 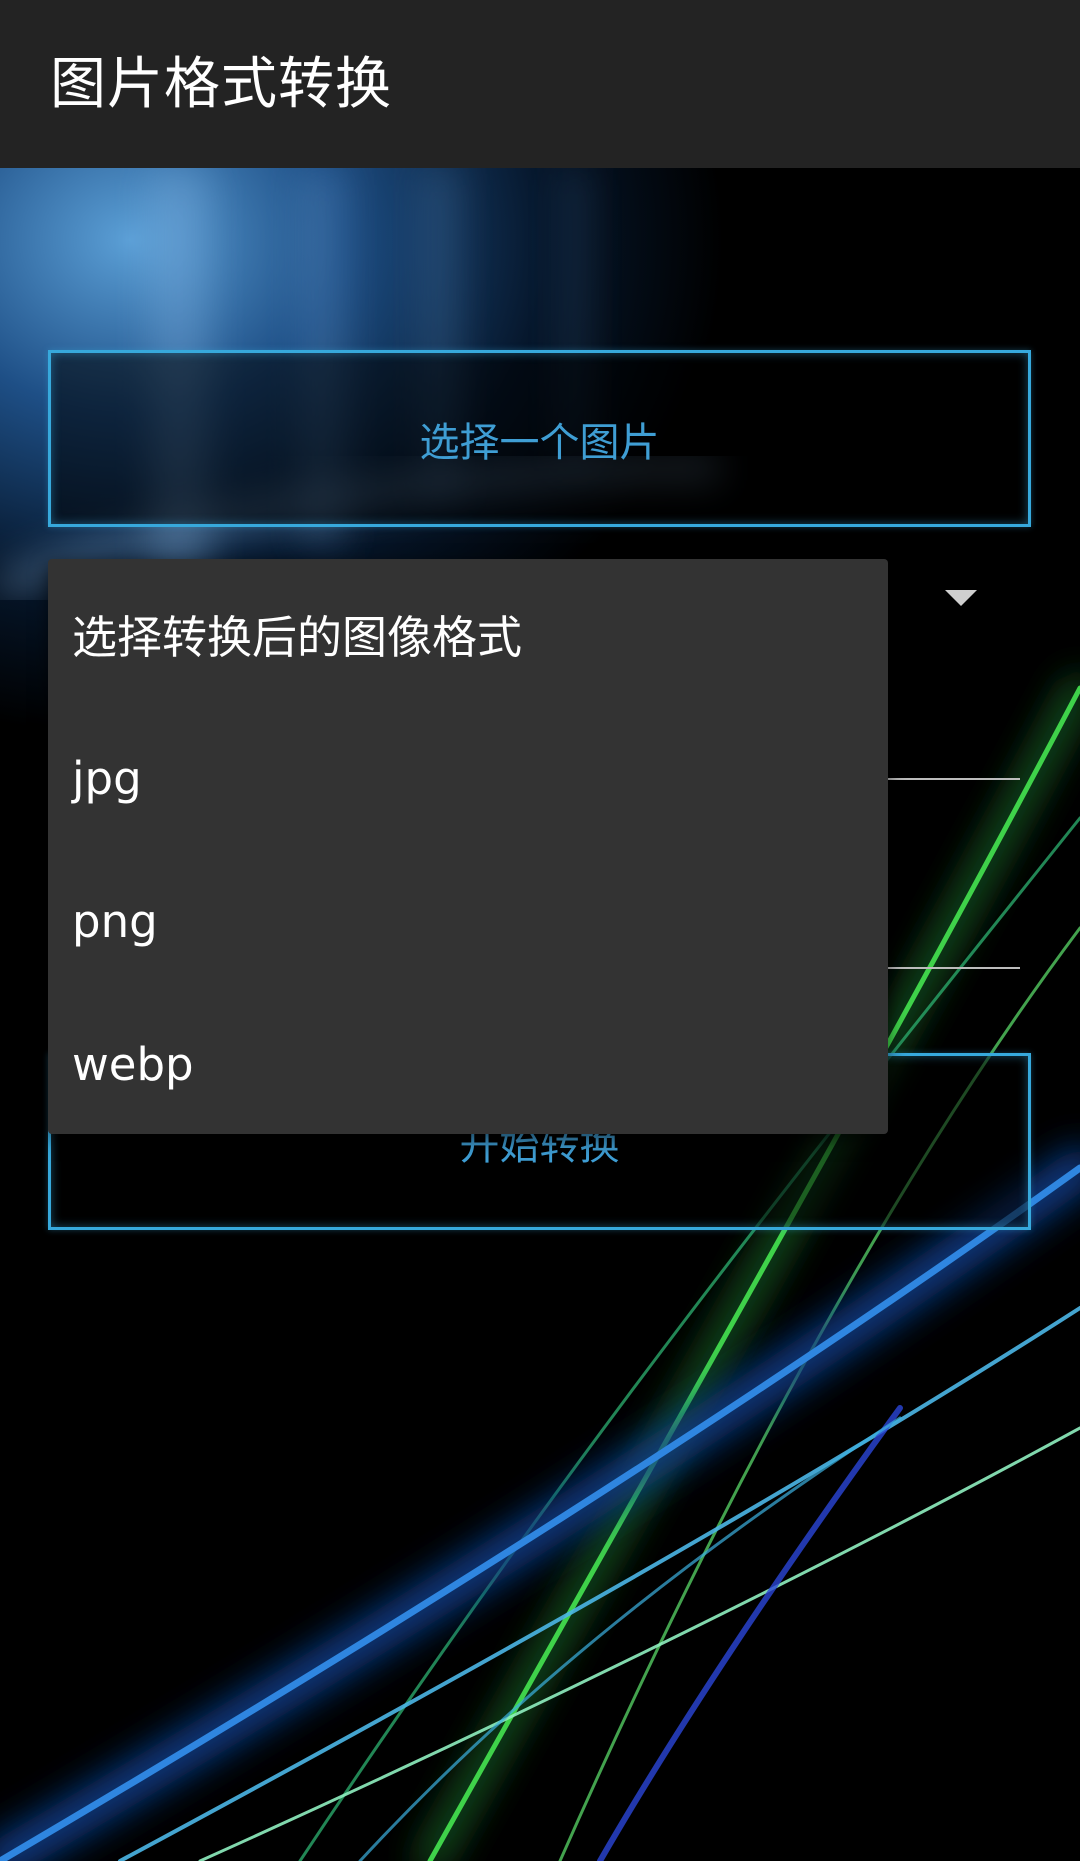 I want to click on dropdown-option-jpg: jpg, so click(x=468, y=778).